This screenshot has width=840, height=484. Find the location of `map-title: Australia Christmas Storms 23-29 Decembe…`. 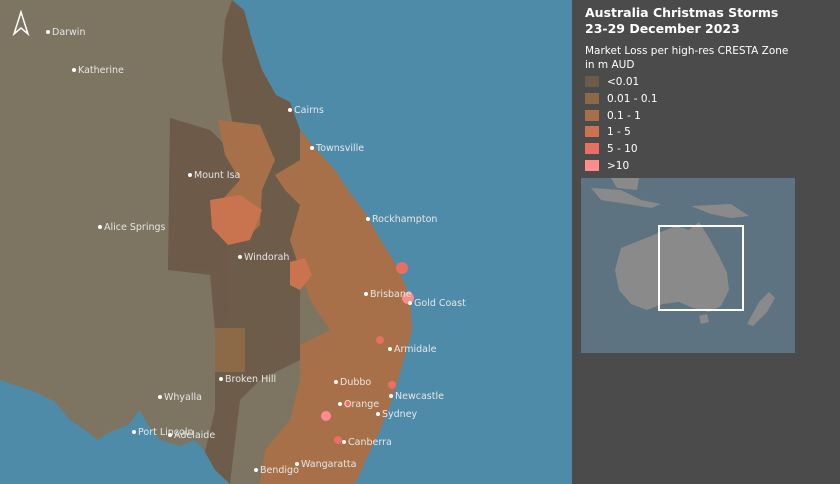

map-title: Australia Christmas Storms 23-29 Decembe… is located at coordinates (681, 21).